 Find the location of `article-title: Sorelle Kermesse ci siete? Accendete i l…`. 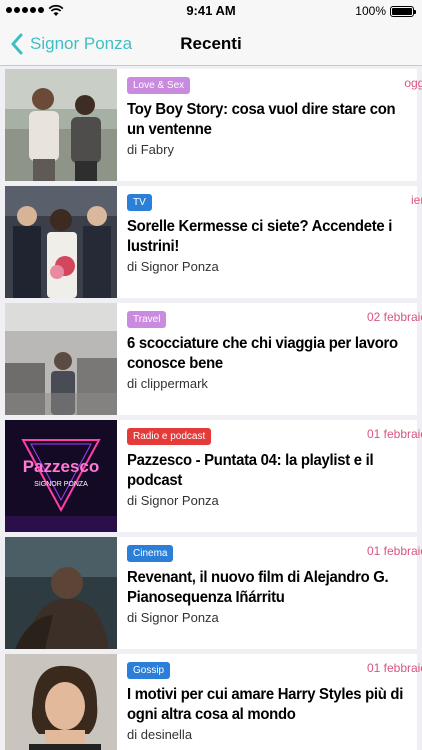

article-title: Sorelle Kermesse ci siete? Accendete i l… is located at coordinates (260, 236).